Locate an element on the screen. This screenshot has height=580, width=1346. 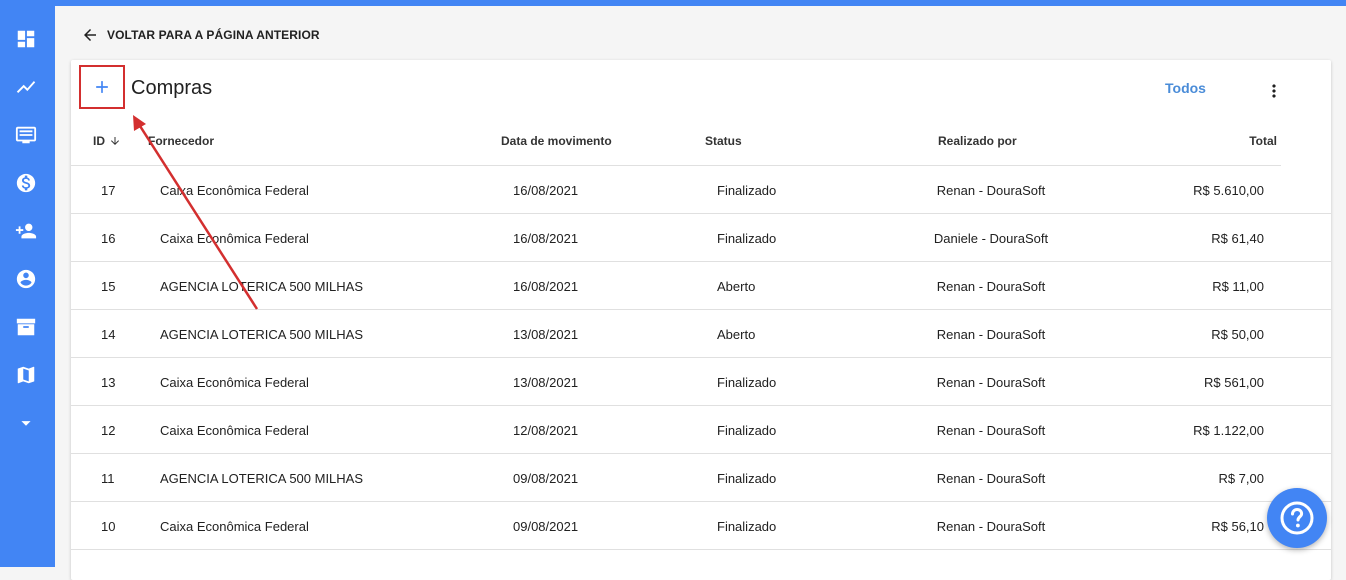
arrow-downward-icon is located at coordinates (115, 141).